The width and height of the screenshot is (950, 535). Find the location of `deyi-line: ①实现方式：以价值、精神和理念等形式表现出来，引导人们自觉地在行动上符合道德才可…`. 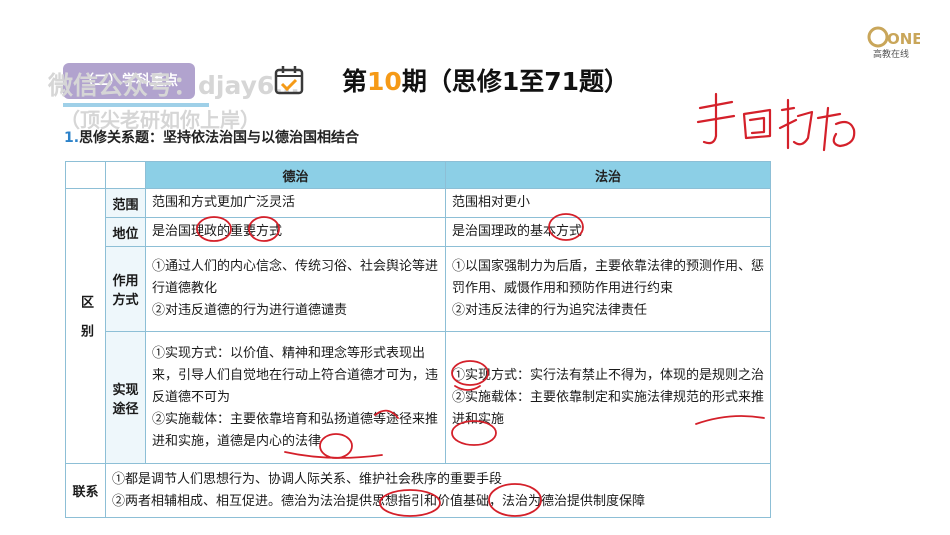

deyi-line: ①实现方式：以价值、精神和理念等形式表现出来，引导人们自觉地在行动上符合道德才可… is located at coordinates (295, 375).